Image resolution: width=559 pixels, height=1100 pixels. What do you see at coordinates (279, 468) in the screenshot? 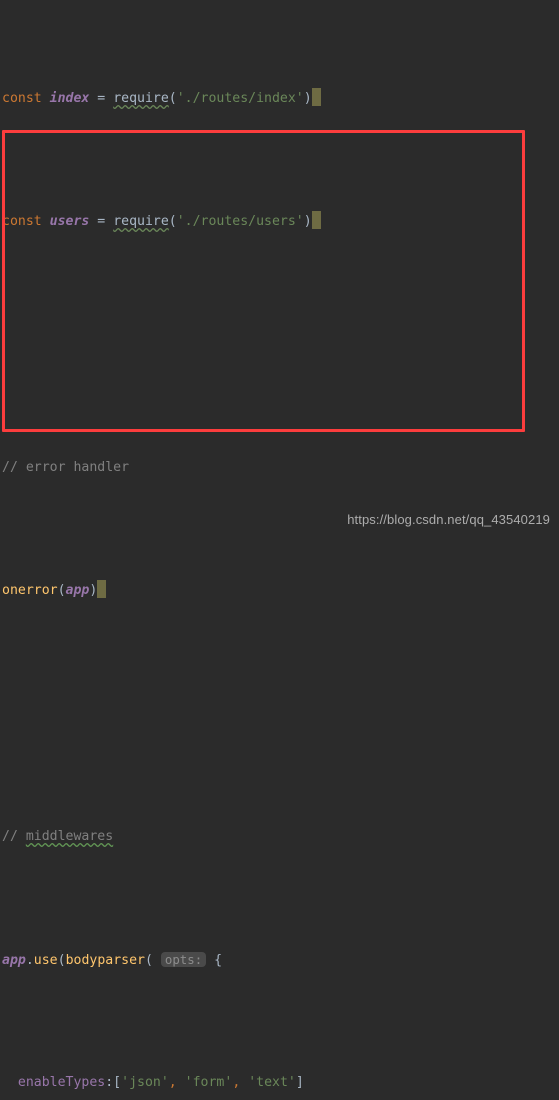
I see `code-line-4: // error handler` at bounding box center [279, 468].